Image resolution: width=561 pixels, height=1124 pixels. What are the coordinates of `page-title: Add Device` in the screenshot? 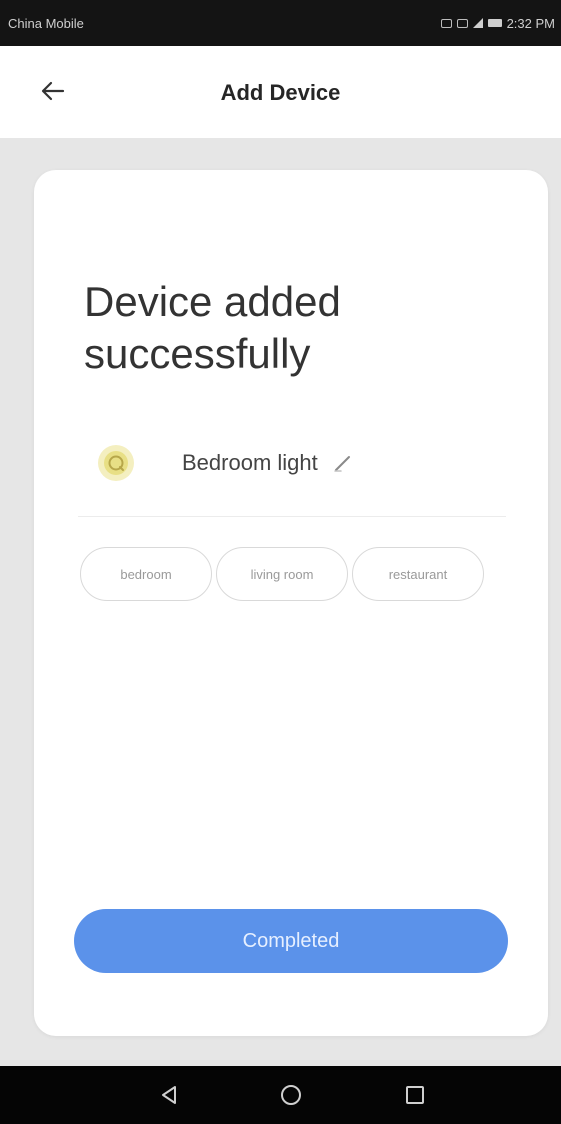 It's located at (280, 92).